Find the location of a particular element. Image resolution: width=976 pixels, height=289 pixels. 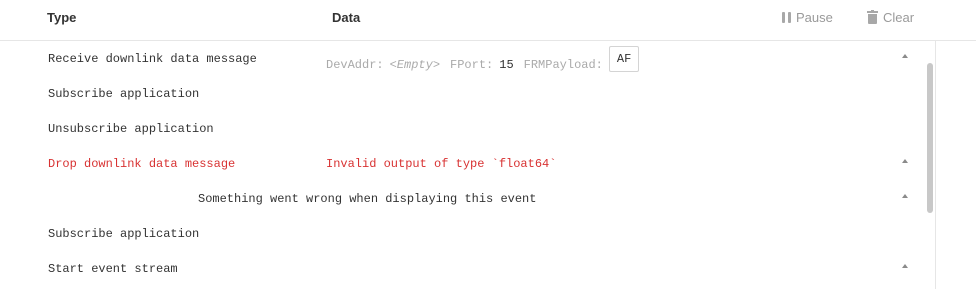

data-column-header: Data is located at coordinates (346, 17).